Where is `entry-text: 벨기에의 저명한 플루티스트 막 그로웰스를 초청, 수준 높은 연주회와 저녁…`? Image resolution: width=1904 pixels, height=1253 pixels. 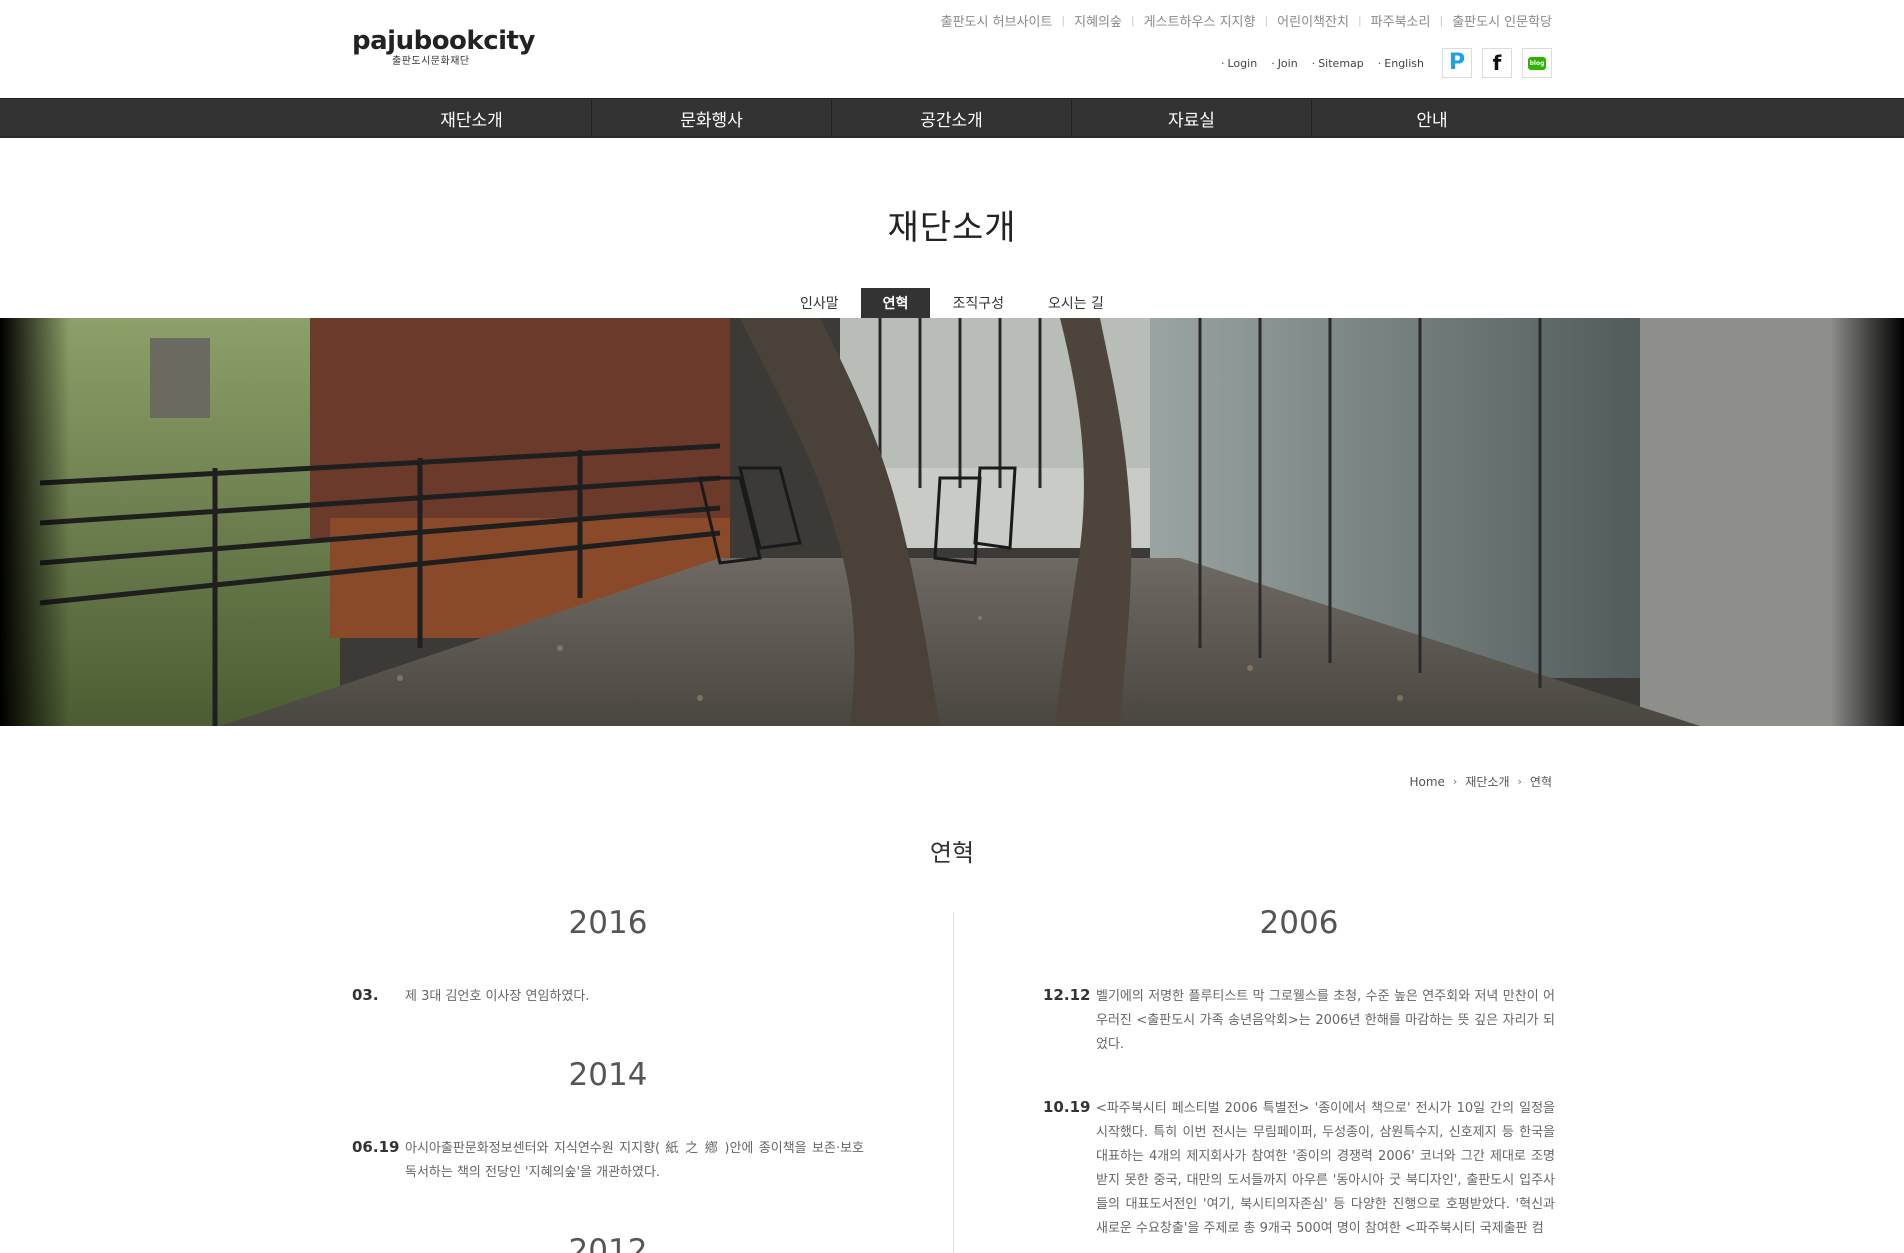 entry-text: 벨기에의 저명한 플루티스트 막 그로웰스를 초청, 수준 높은 연주회와 저녁… is located at coordinates (1325, 1020).